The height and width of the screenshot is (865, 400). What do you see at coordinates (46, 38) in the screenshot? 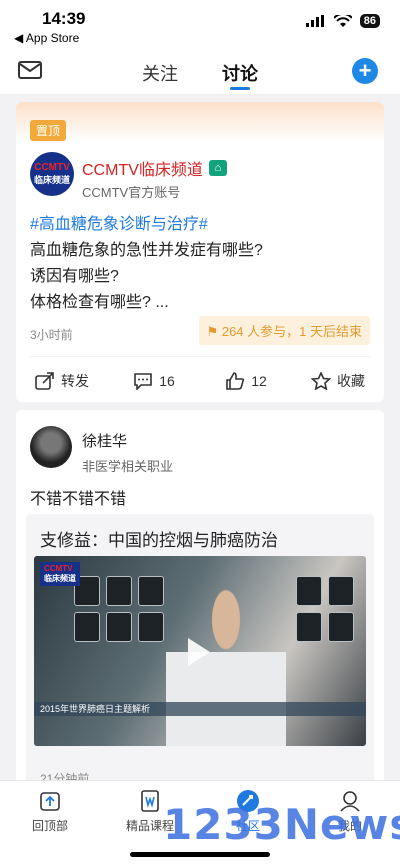
I see `back-to-app-store: ◀ App Store` at bounding box center [46, 38].